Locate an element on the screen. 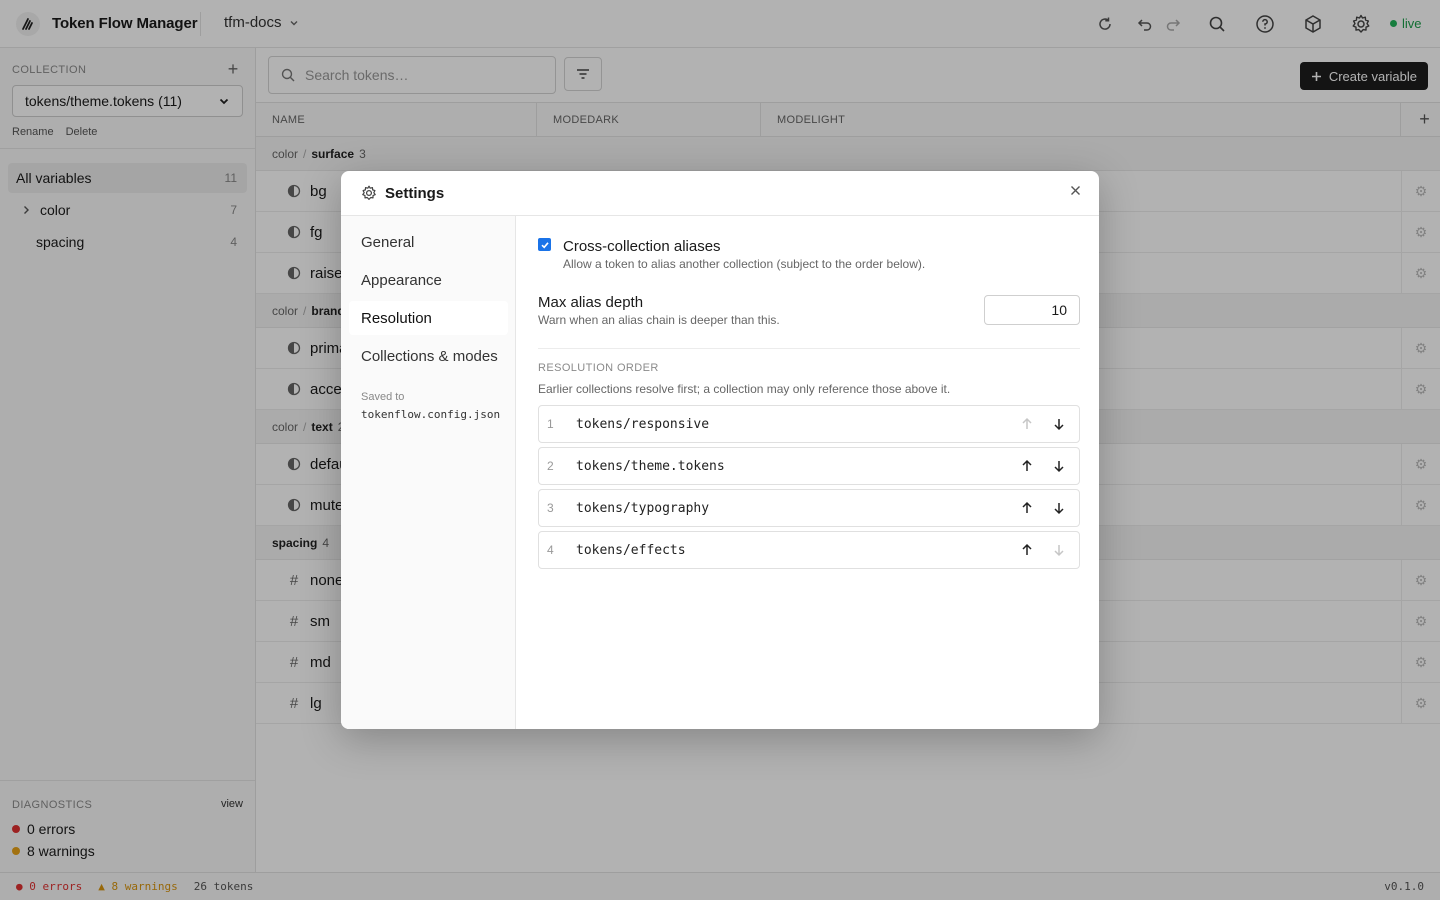 The height and width of the screenshot is (900, 1440). order-number: 2 is located at coordinates (550, 466).